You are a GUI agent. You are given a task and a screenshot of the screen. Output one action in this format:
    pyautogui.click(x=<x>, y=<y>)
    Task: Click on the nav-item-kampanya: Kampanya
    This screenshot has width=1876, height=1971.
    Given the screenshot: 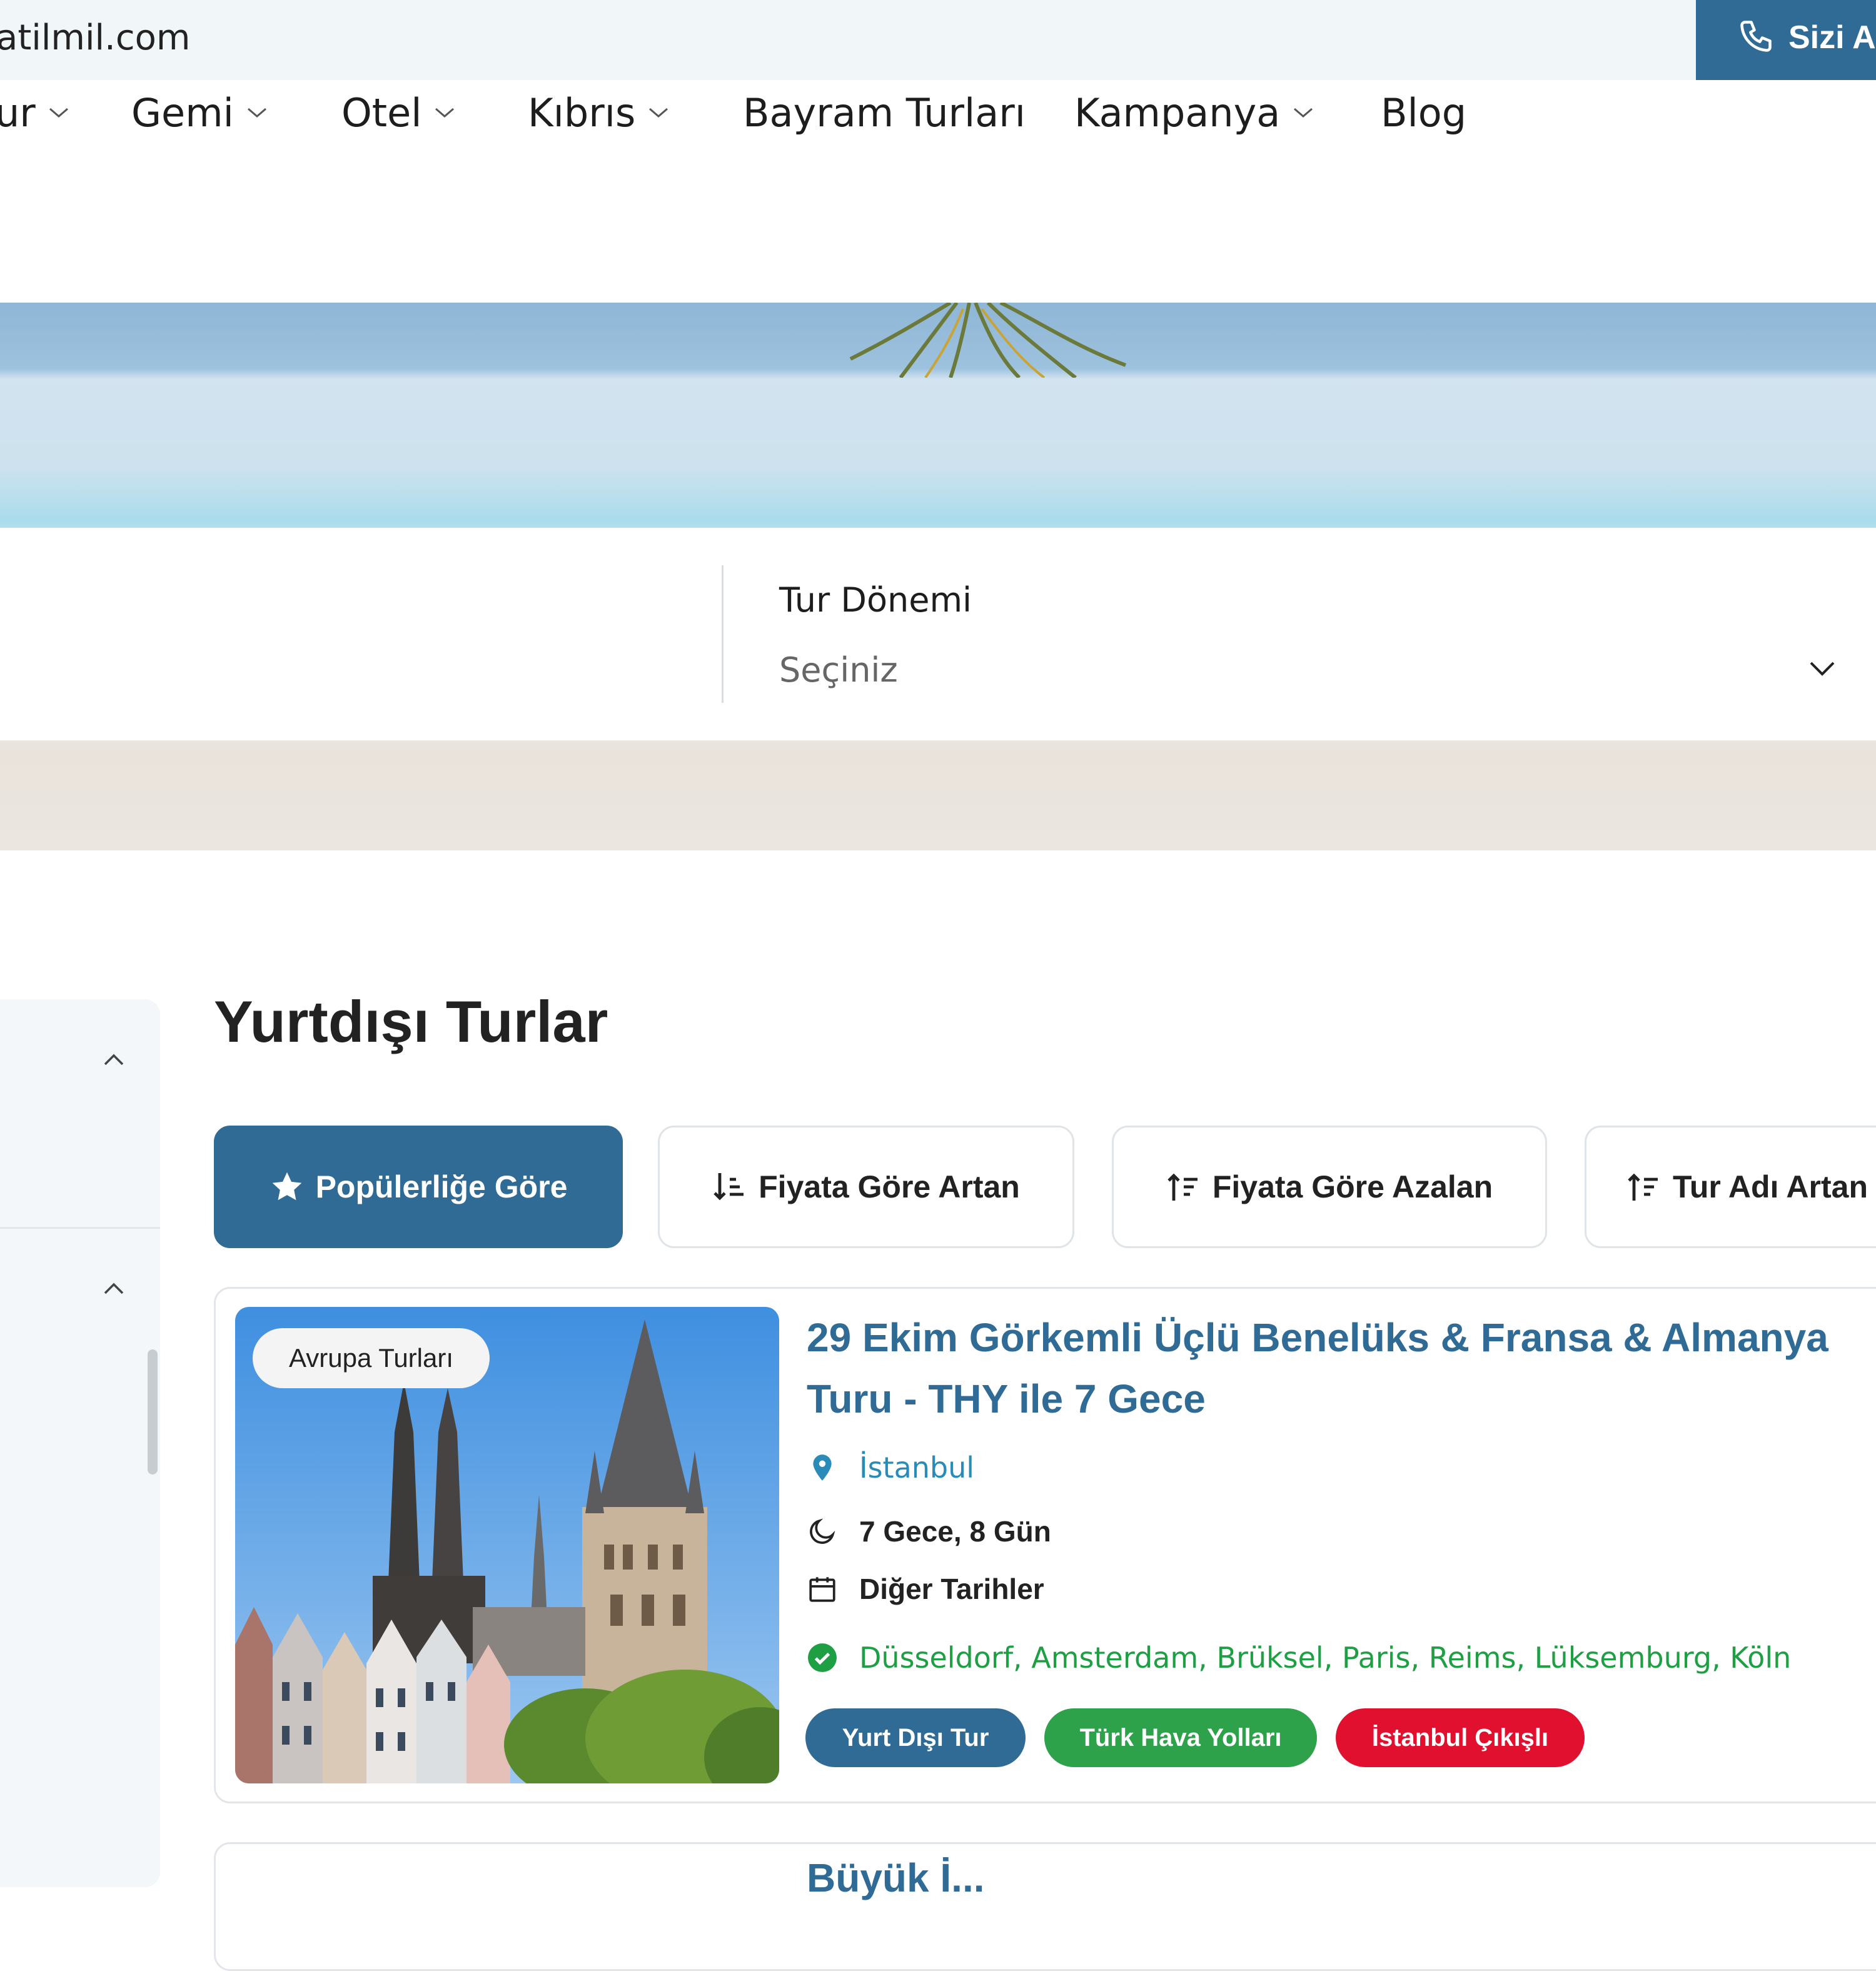 What is the action you would take?
    pyautogui.click(x=1194, y=113)
    